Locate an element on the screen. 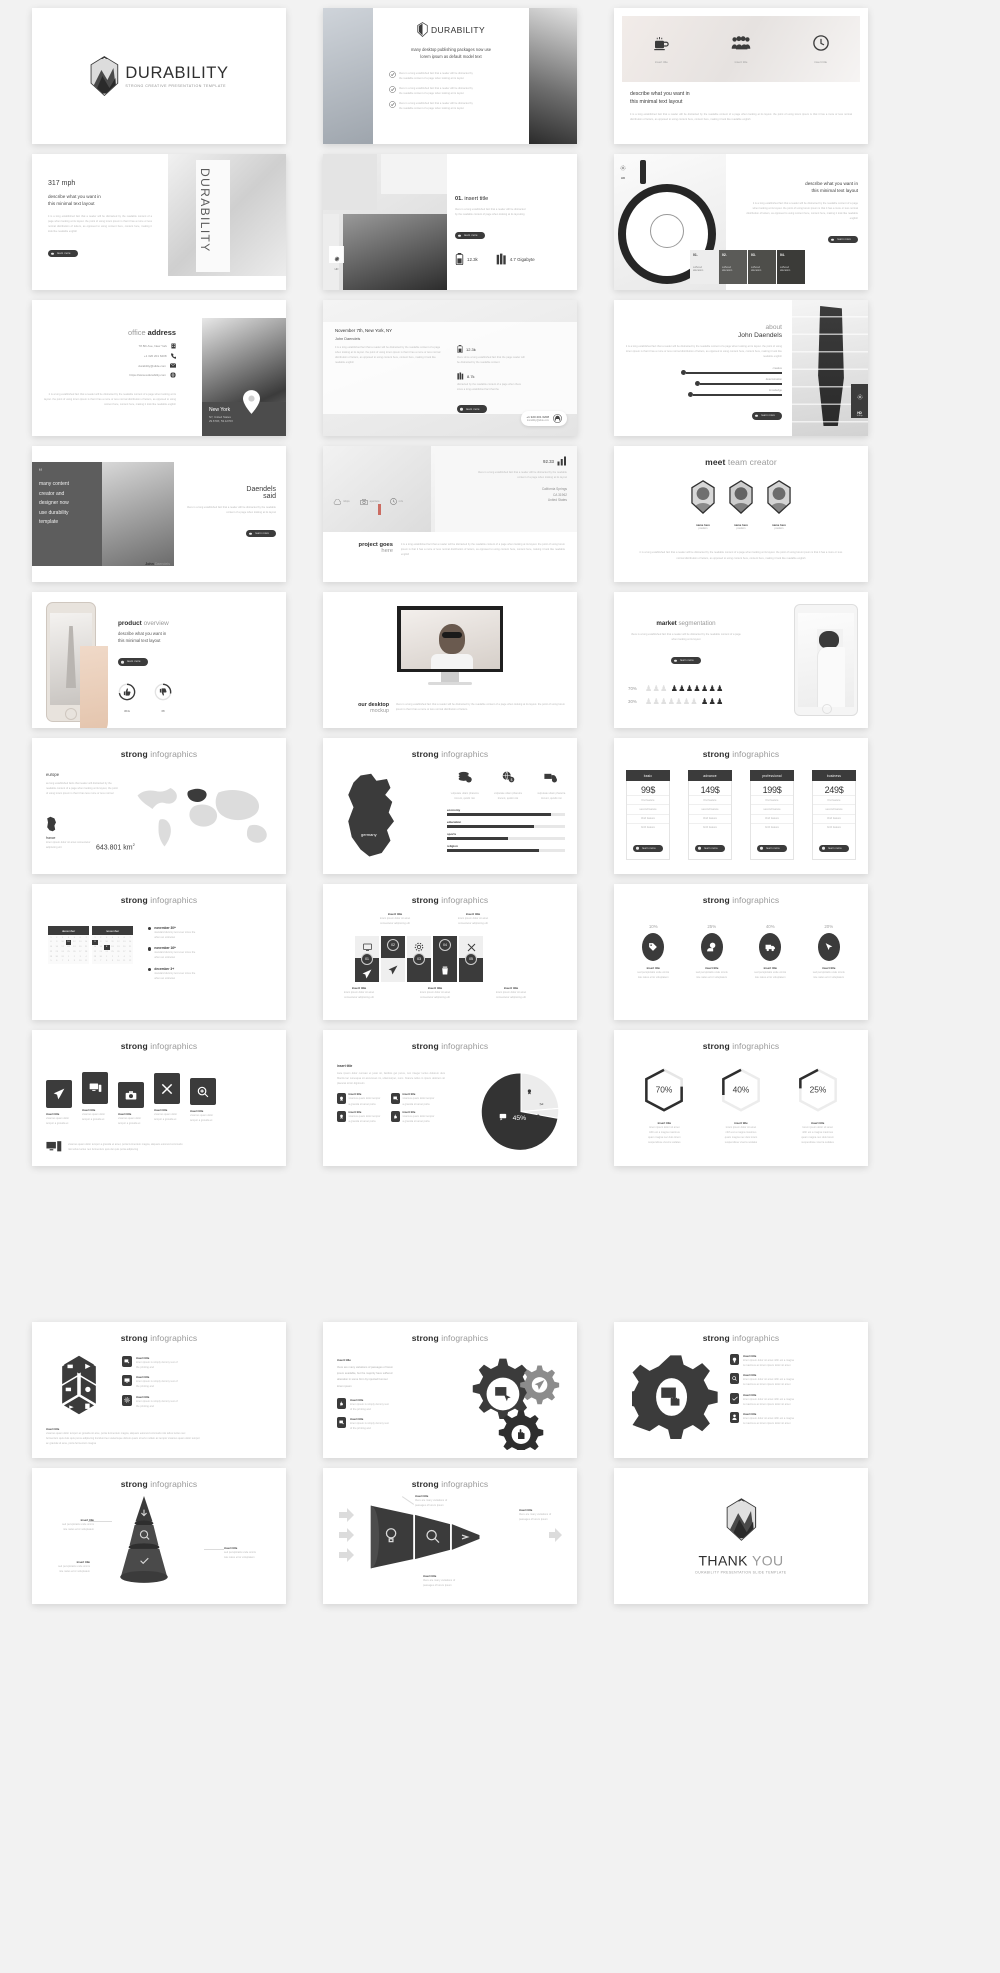 The image size is (1000, 1973). card-body-2: tempor a gravida et is located at coordinates (165, 1120).